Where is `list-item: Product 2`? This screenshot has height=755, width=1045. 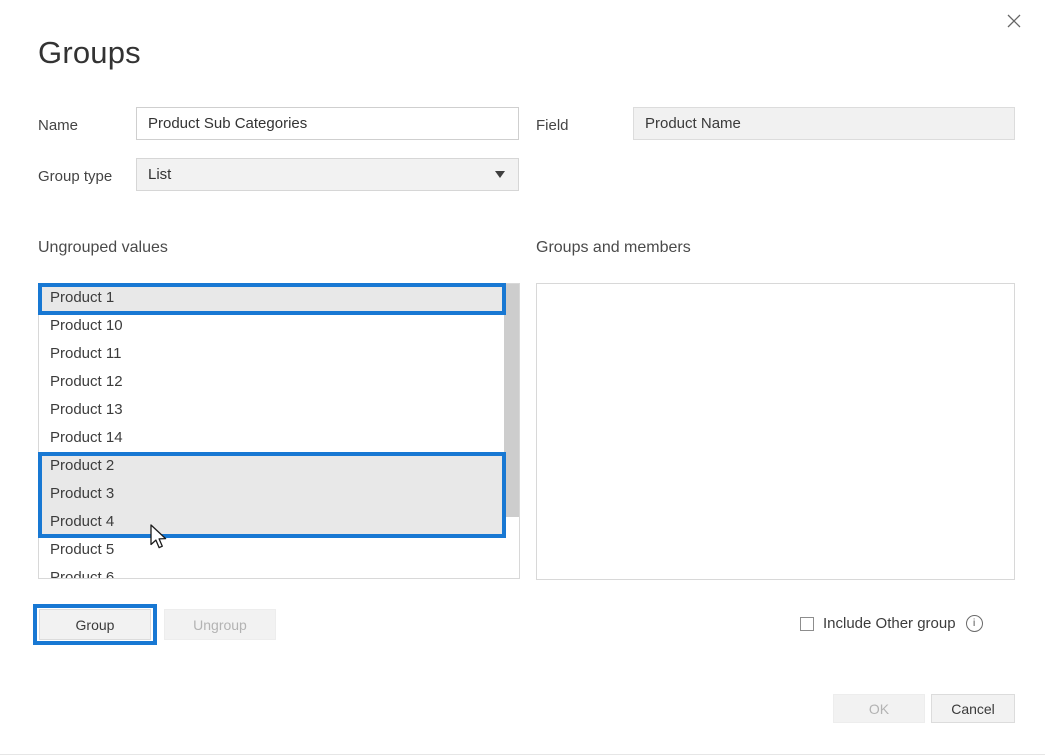
list-item: Product 2 is located at coordinates (271, 466).